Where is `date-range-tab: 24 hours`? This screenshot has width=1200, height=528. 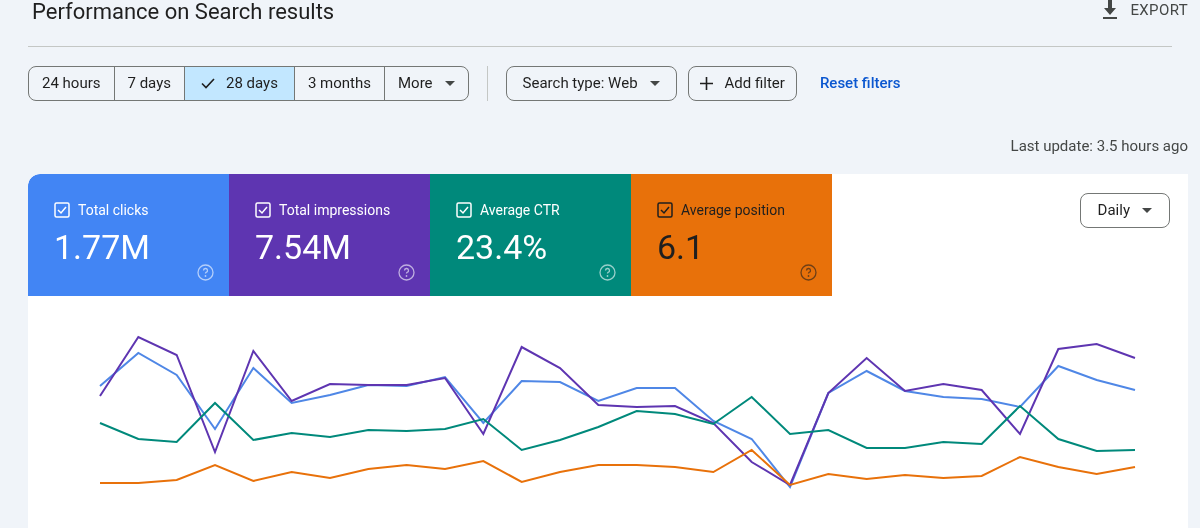 date-range-tab: 24 hours is located at coordinates (71, 83).